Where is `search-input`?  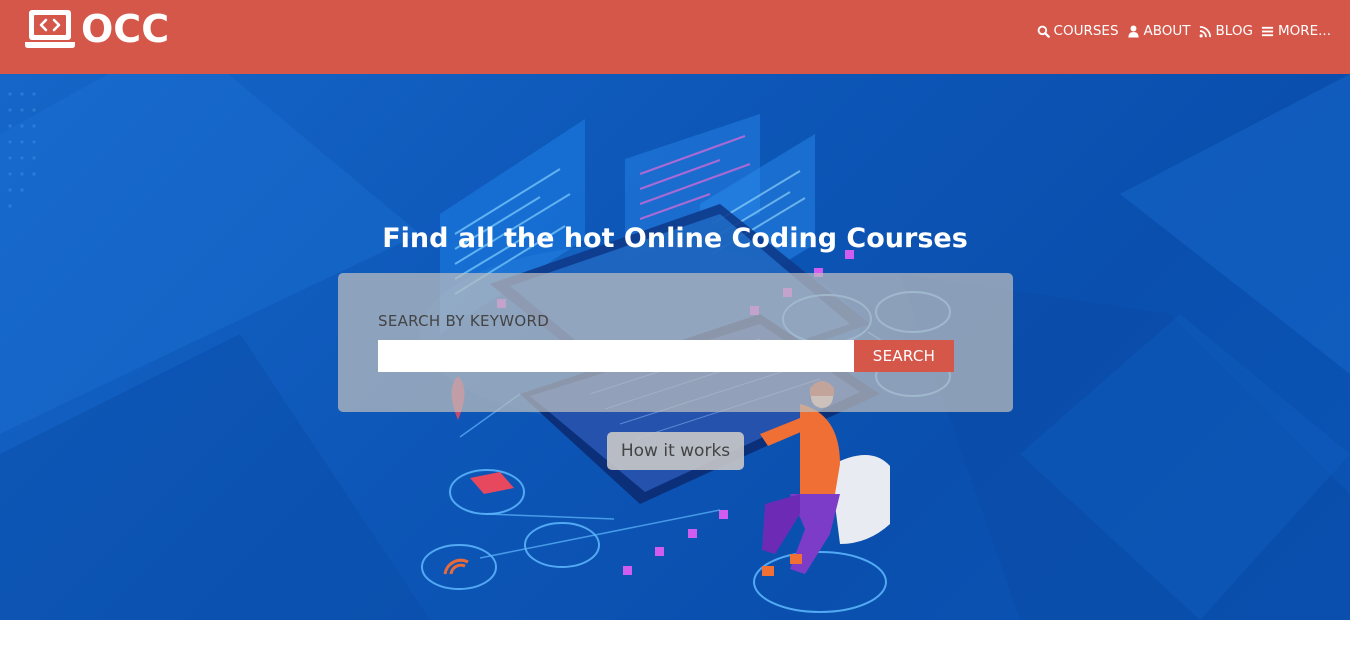
search-input is located at coordinates (616, 356).